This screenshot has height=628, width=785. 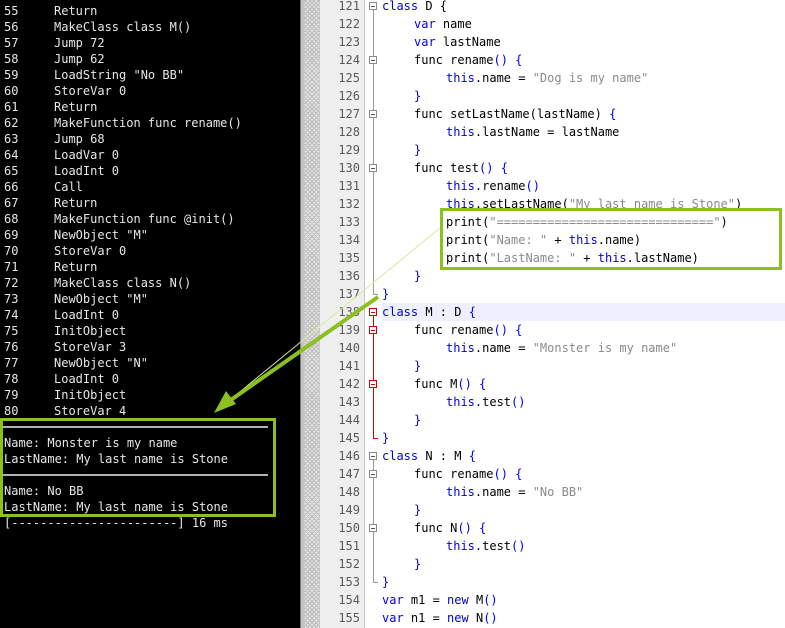 I want to click on console-line-number: 65, so click(x=11, y=171).